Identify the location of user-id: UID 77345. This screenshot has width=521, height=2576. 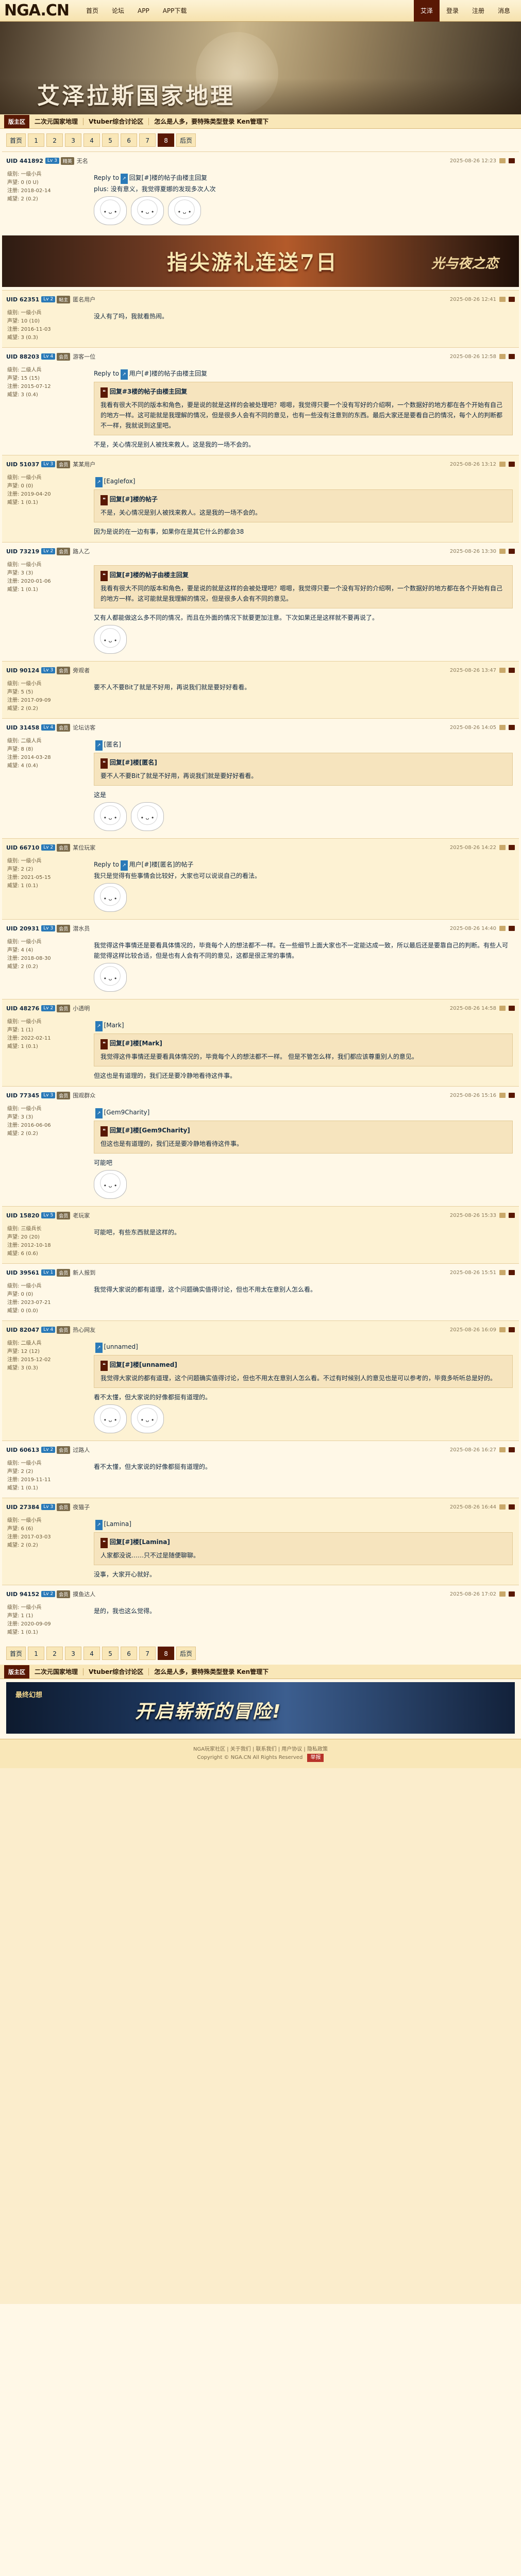
(22, 1095).